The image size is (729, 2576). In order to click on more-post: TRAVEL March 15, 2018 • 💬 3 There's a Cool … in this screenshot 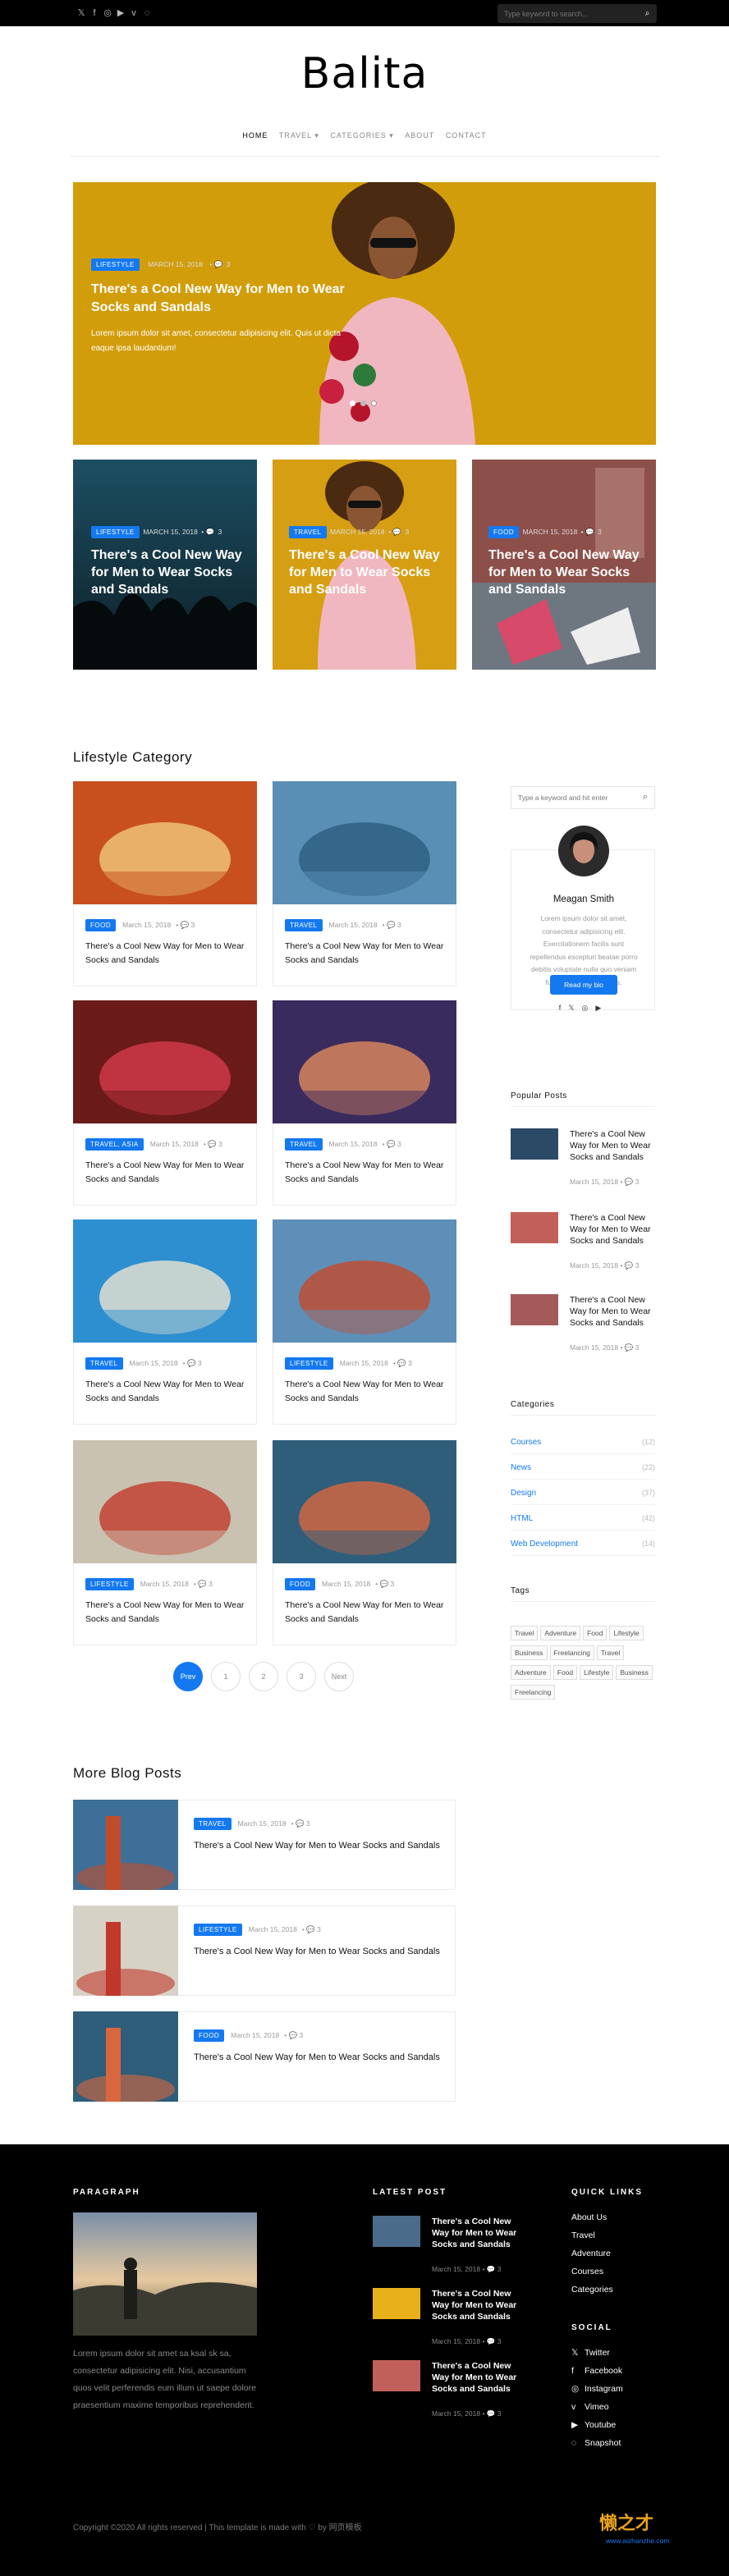, I will do `click(264, 1845)`.